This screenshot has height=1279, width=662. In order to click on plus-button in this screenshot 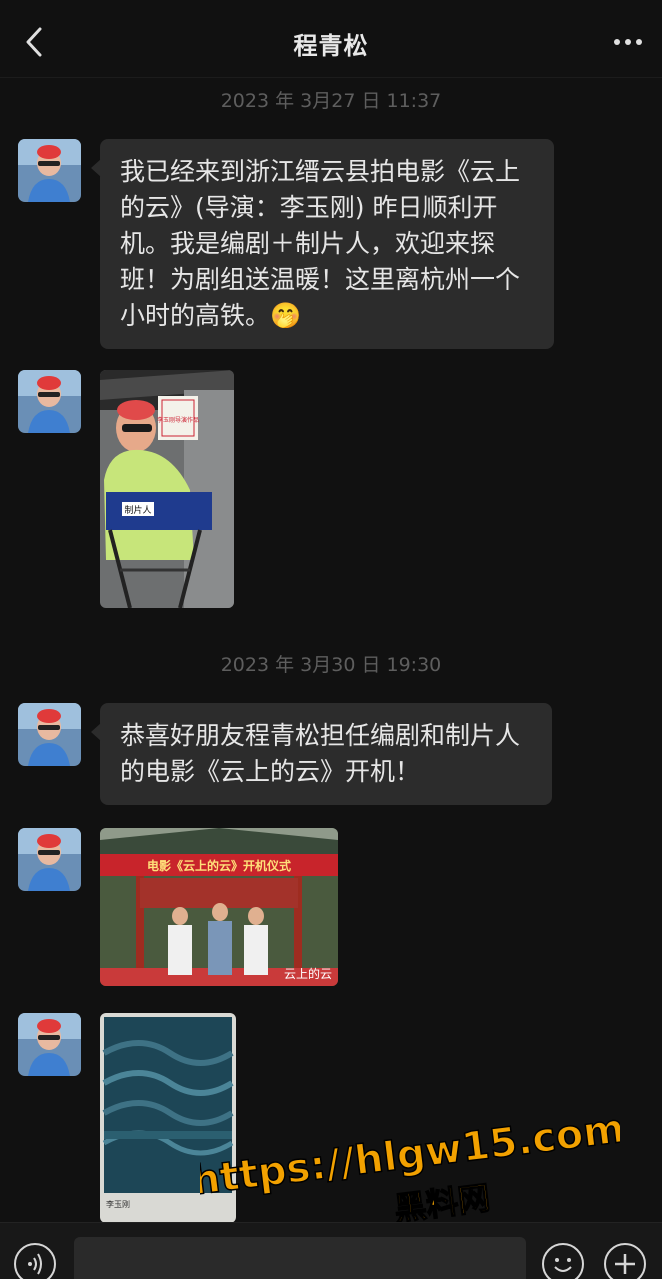, I will do `click(625, 1261)`.